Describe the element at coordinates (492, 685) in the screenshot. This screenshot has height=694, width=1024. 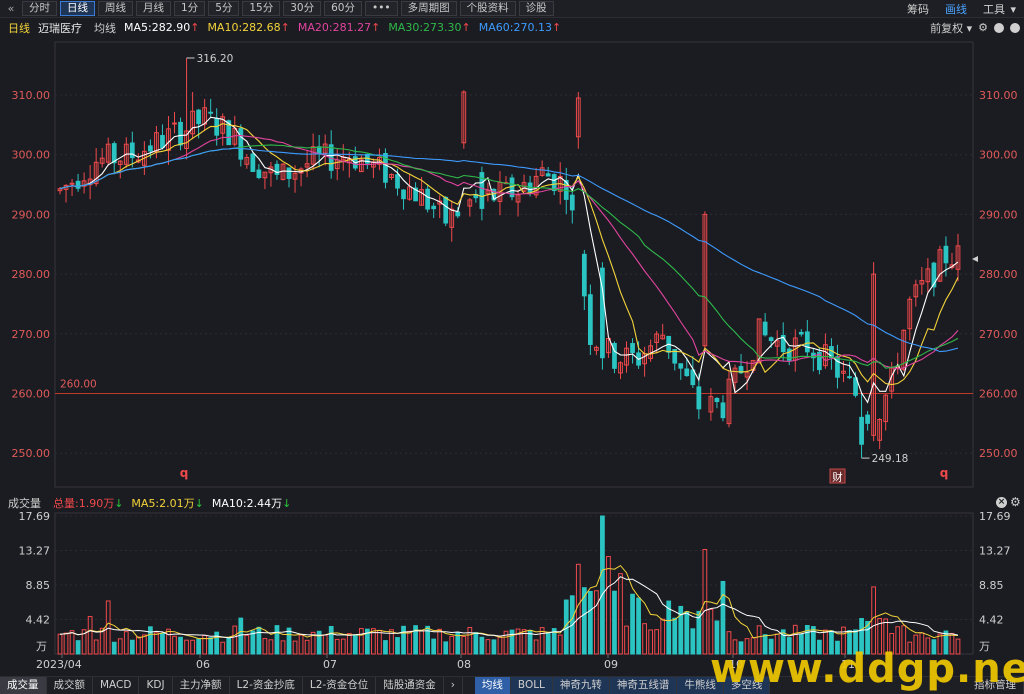
I see `overlay-tab: 均线` at that location.